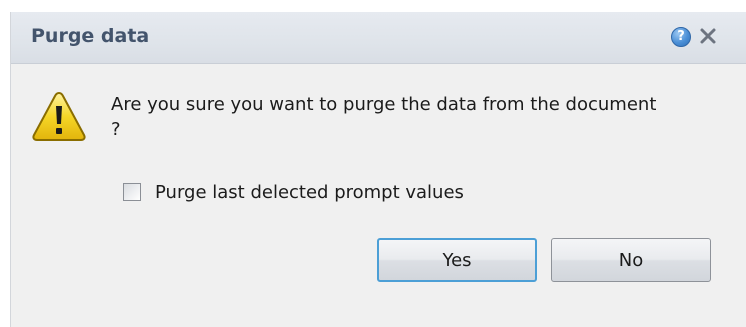 This screenshot has width=746, height=327. Describe the element at coordinates (708, 36) in the screenshot. I see `close-icon` at that location.